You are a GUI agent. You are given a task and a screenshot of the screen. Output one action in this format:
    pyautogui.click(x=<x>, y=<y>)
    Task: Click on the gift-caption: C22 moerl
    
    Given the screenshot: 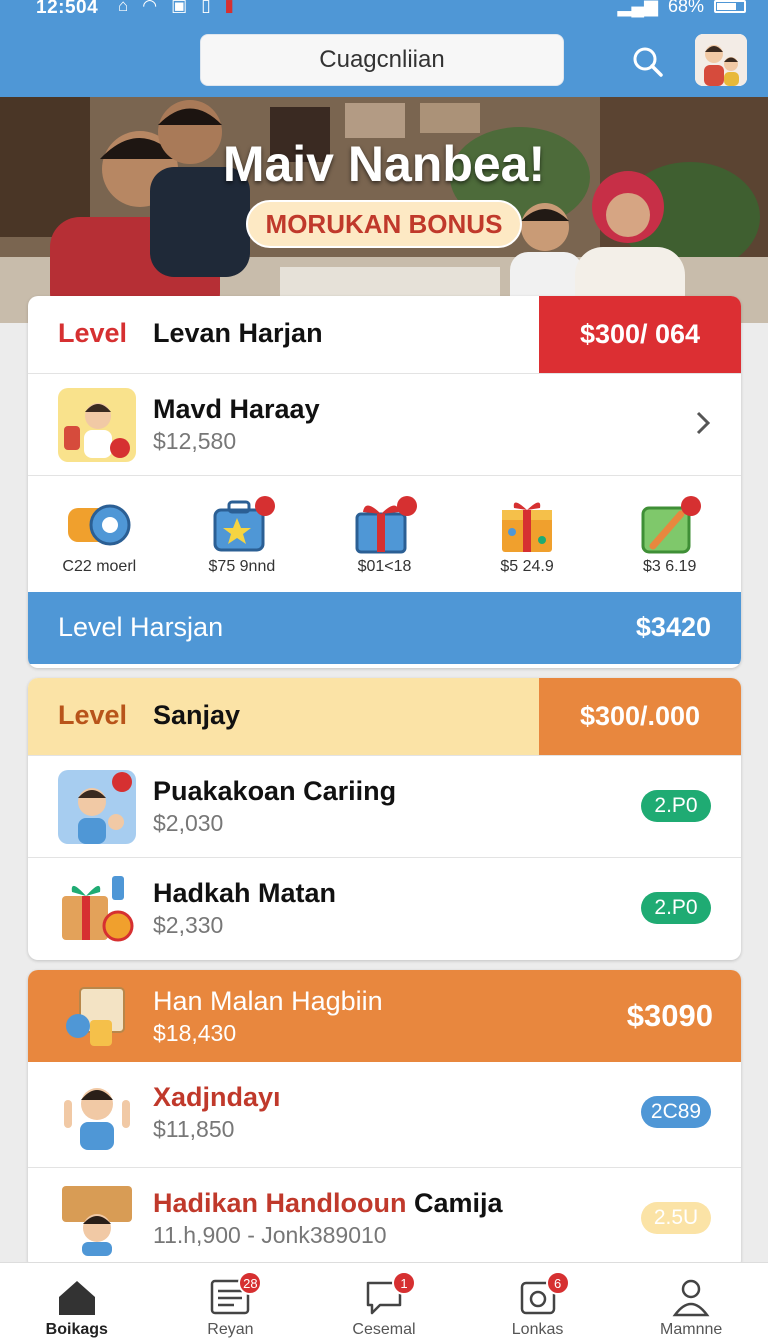 What is the action you would take?
    pyautogui.click(x=99, y=566)
    